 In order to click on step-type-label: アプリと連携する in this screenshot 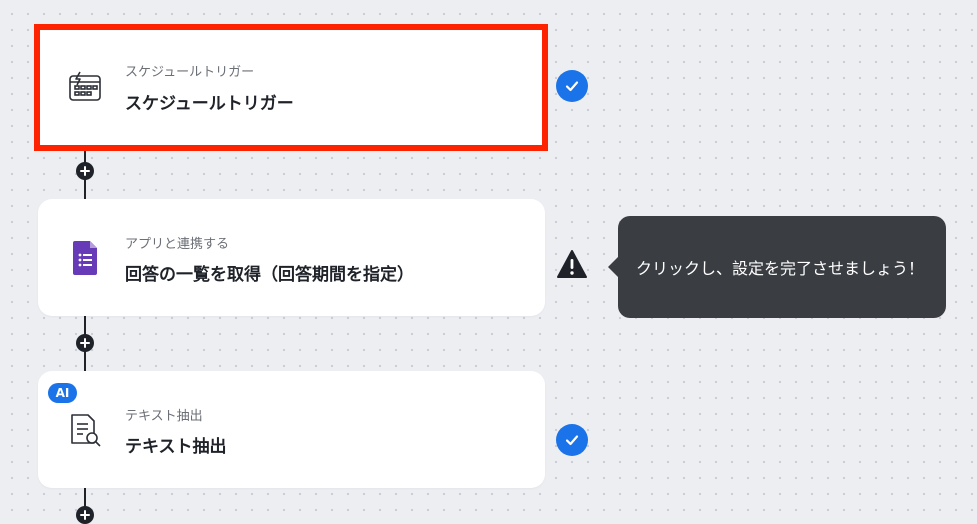, I will do `click(177, 244)`.